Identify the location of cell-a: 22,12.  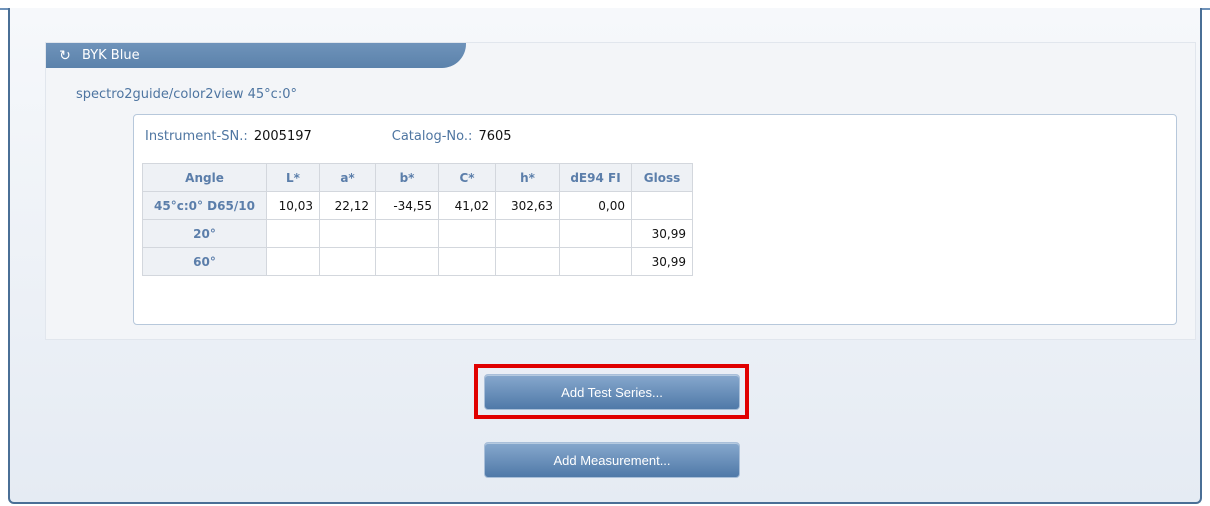
(347, 205).